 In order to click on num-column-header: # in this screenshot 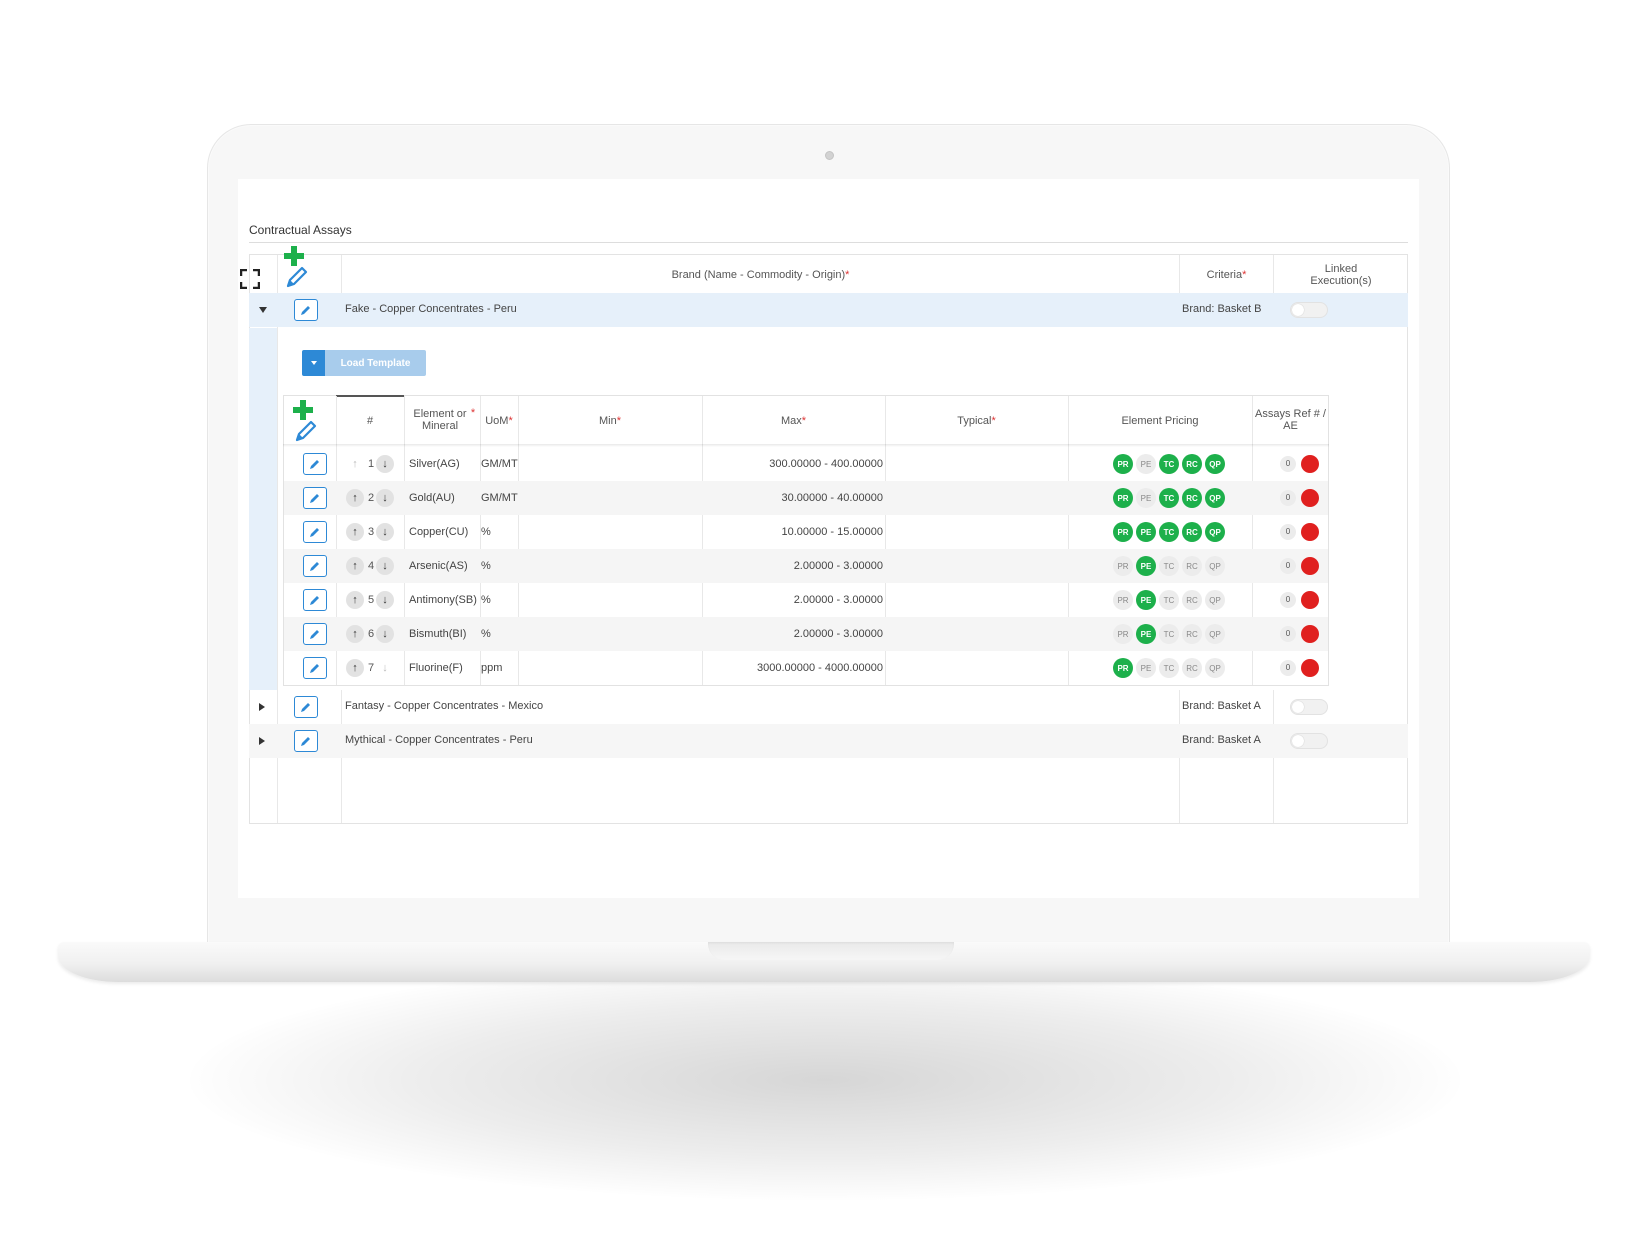, I will do `click(370, 421)`.